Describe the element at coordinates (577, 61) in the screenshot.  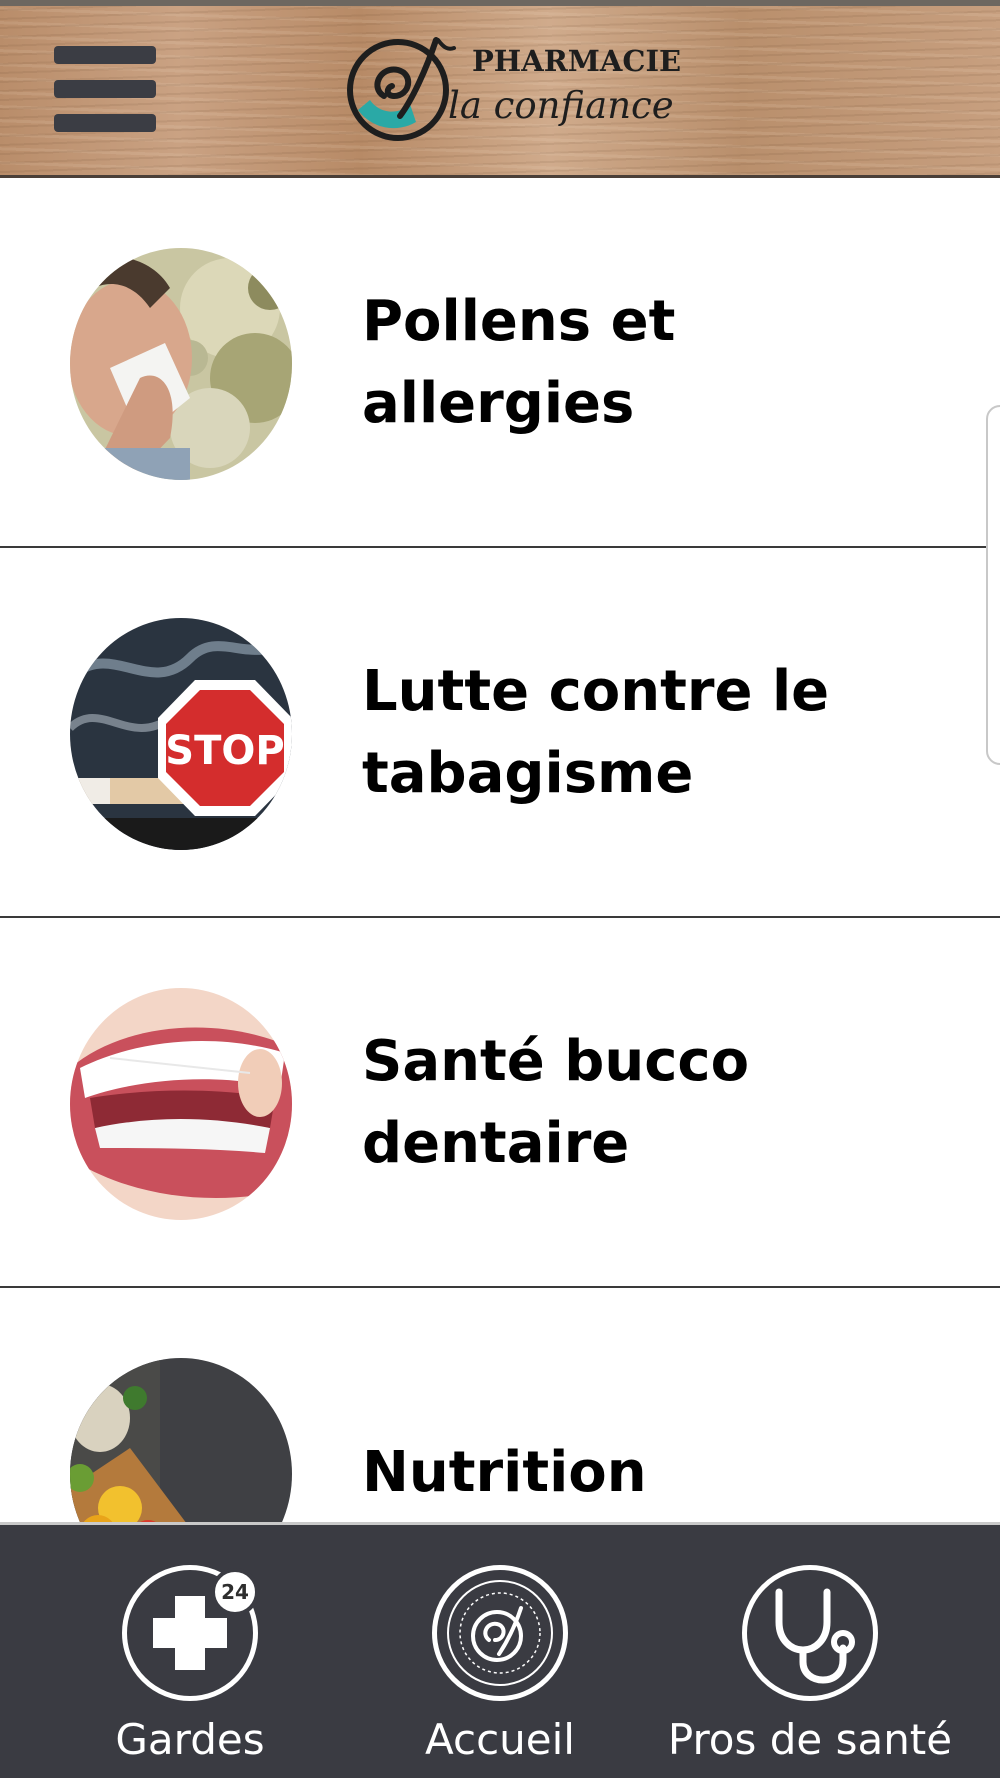
I see `logo-title: PHARMACIE` at that location.